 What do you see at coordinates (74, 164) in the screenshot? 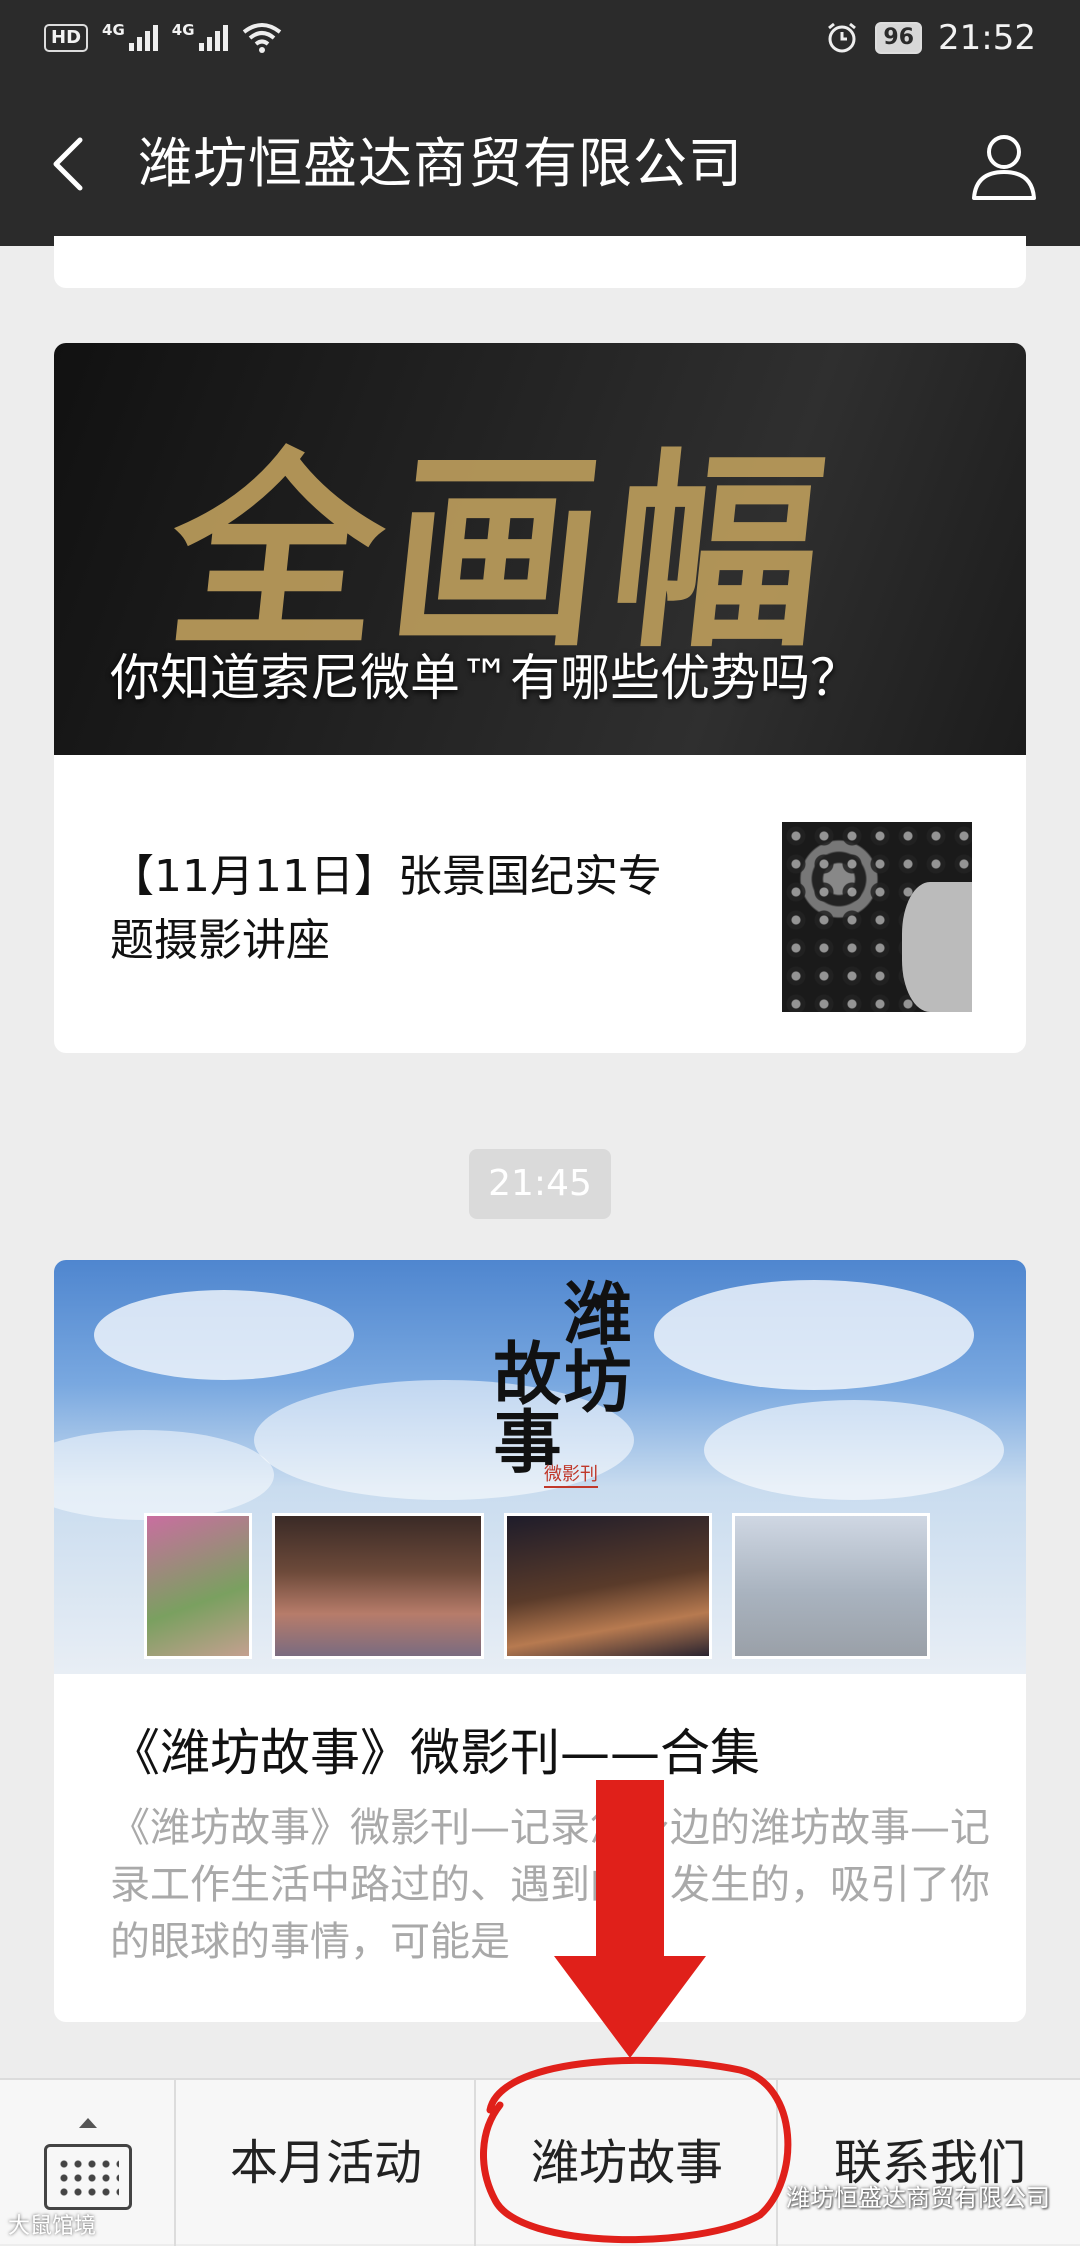
I see `back-arrow-icon` at bounding box center [74, 164].